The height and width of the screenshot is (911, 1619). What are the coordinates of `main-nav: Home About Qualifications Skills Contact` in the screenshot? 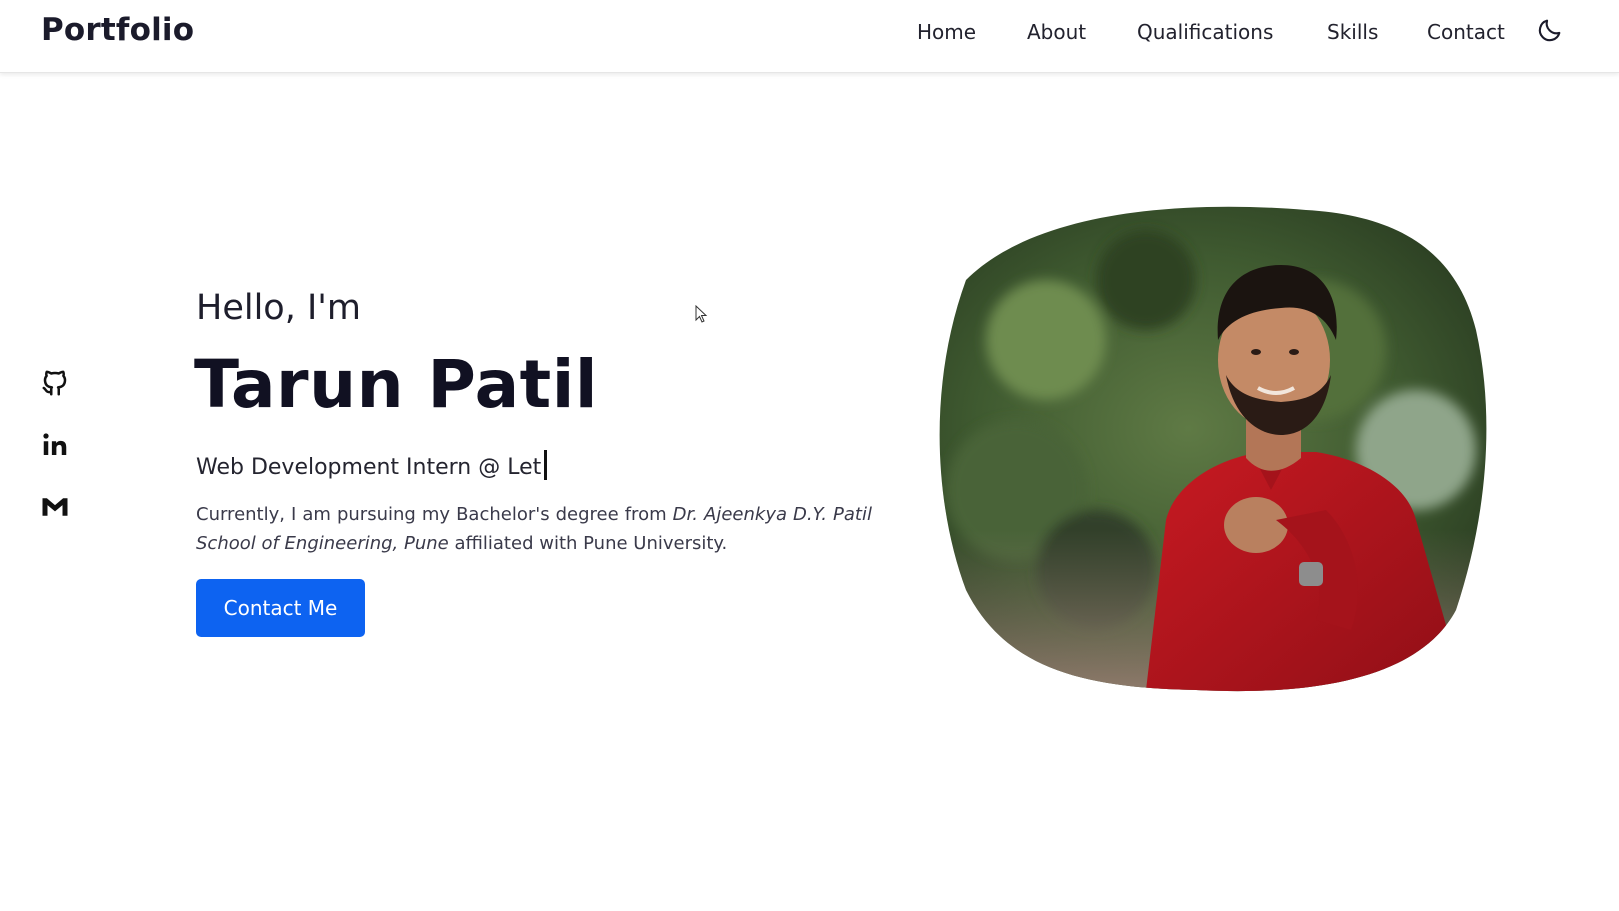 It's located at (809, 35).